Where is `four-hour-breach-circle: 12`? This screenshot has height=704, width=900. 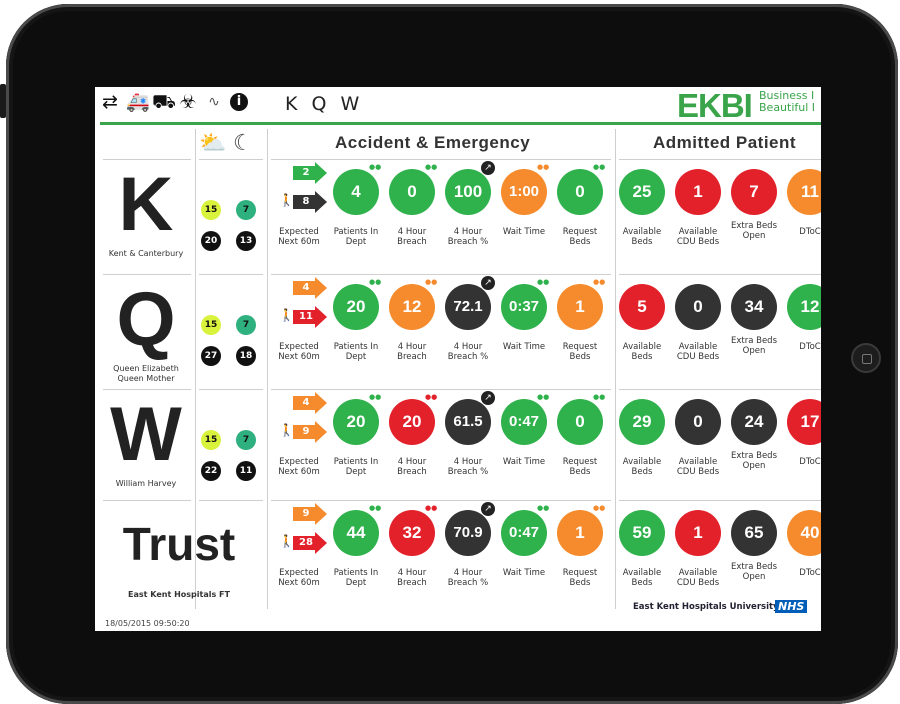
four-hour-breach-circle: 12 is located at coordinates (412, 307).